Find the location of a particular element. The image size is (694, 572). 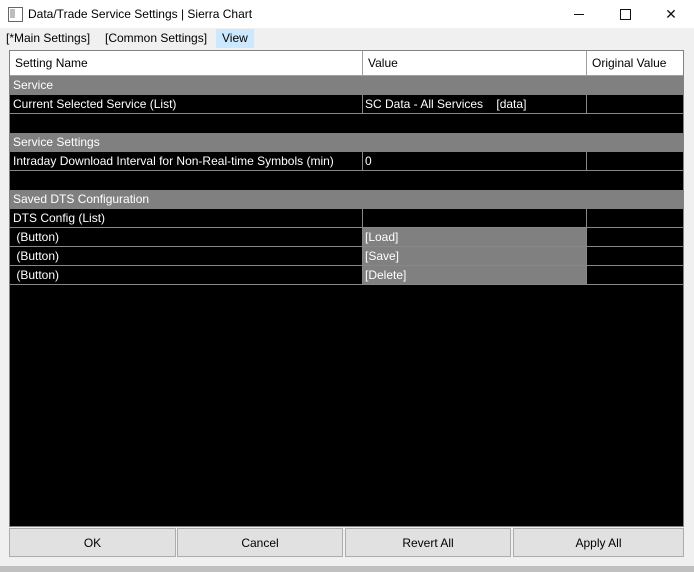

revert-all-button: Revert All is located at coordinates (428, 542).